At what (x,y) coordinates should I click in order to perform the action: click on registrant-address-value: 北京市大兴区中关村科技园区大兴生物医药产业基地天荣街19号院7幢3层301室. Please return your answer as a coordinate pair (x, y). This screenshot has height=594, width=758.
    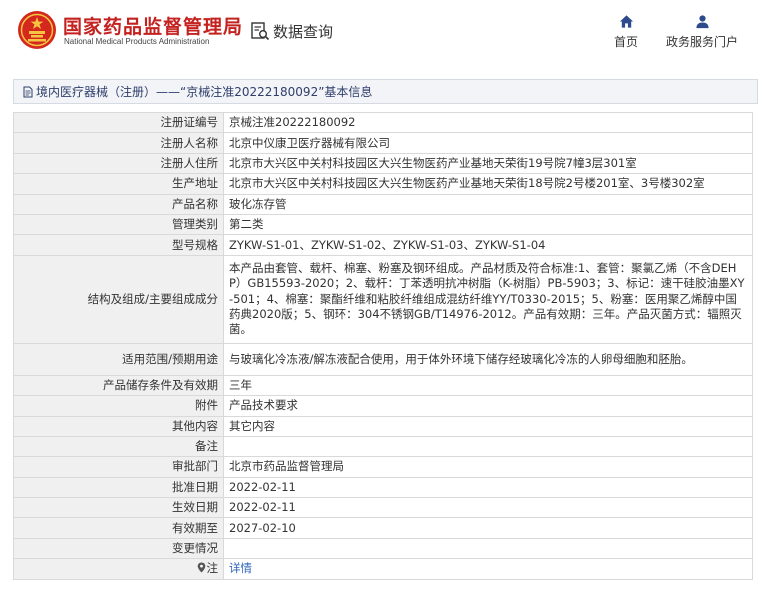
    Looking at the image, I should click on (488, 163).